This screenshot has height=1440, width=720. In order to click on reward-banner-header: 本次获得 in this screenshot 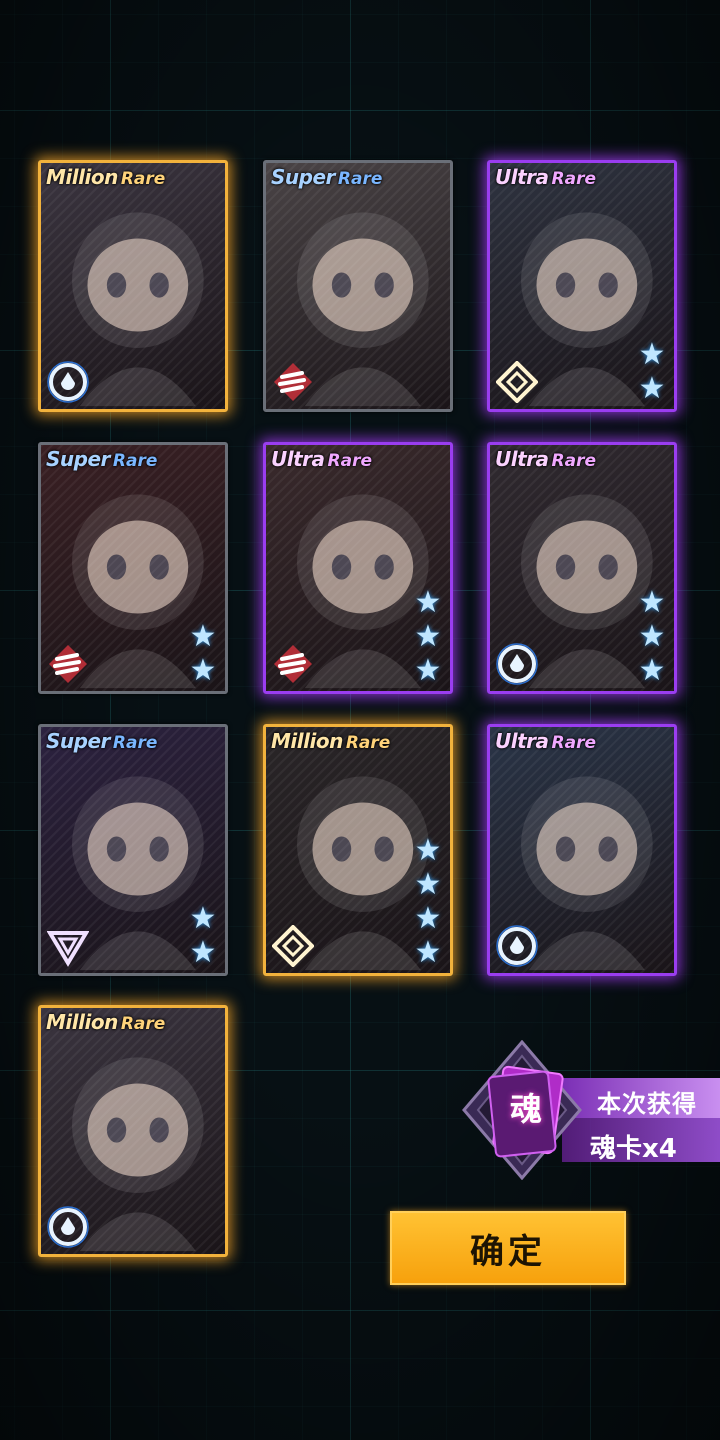, I will do `click(641, 1098)`.